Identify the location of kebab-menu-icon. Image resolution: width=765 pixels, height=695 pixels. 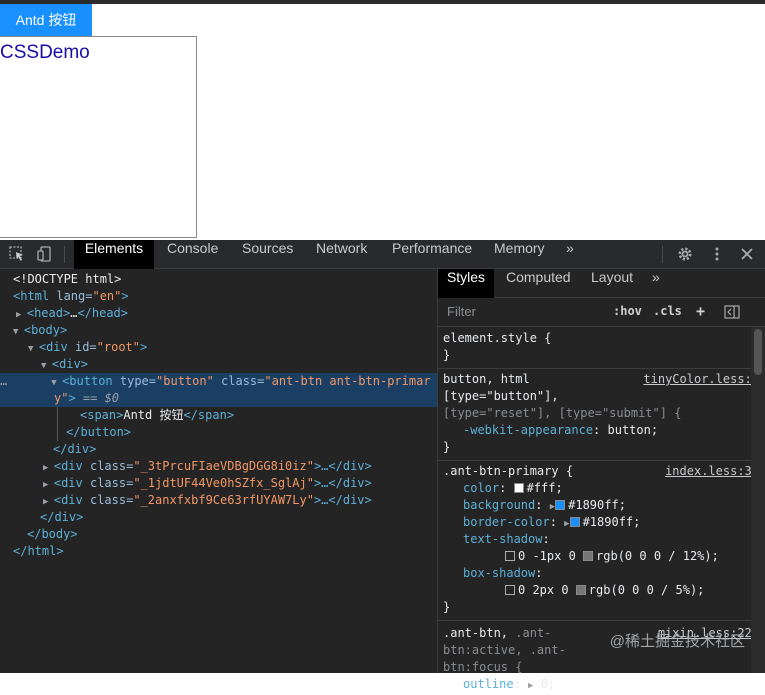
(717, 254).